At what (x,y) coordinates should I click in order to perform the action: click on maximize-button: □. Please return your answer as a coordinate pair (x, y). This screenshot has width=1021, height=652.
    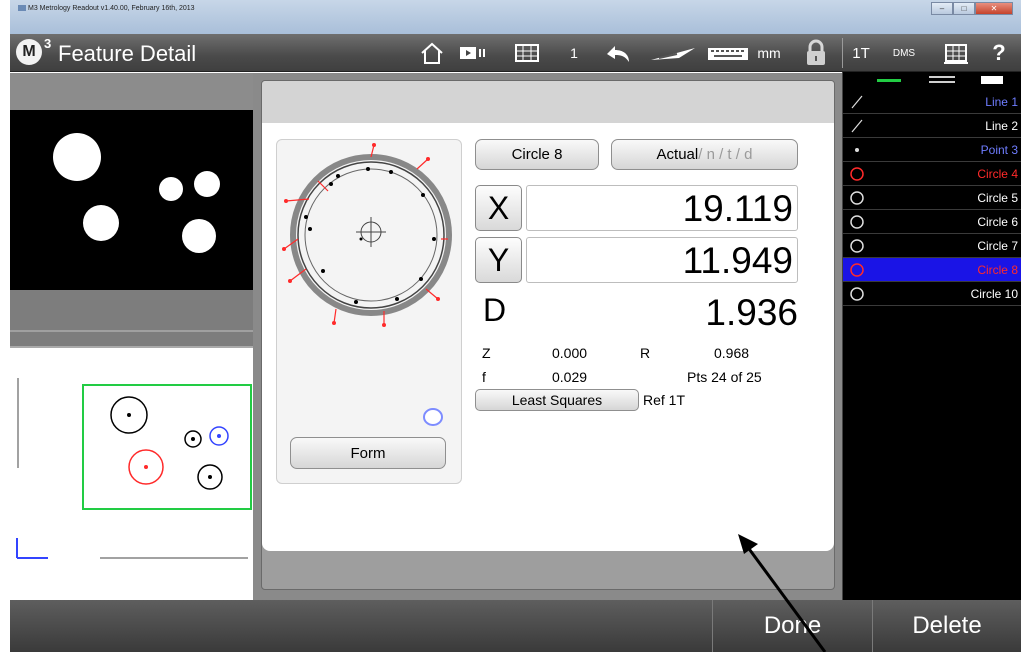
    Looking at the image, I should click on (964, 8).